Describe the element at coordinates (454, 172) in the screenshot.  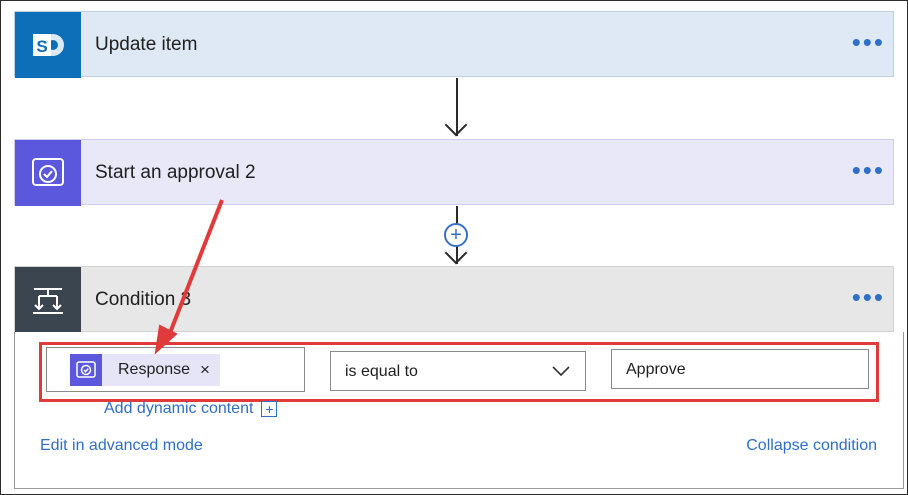
I see `action-card-start-approval: Start an approval 2 •••` at that location.